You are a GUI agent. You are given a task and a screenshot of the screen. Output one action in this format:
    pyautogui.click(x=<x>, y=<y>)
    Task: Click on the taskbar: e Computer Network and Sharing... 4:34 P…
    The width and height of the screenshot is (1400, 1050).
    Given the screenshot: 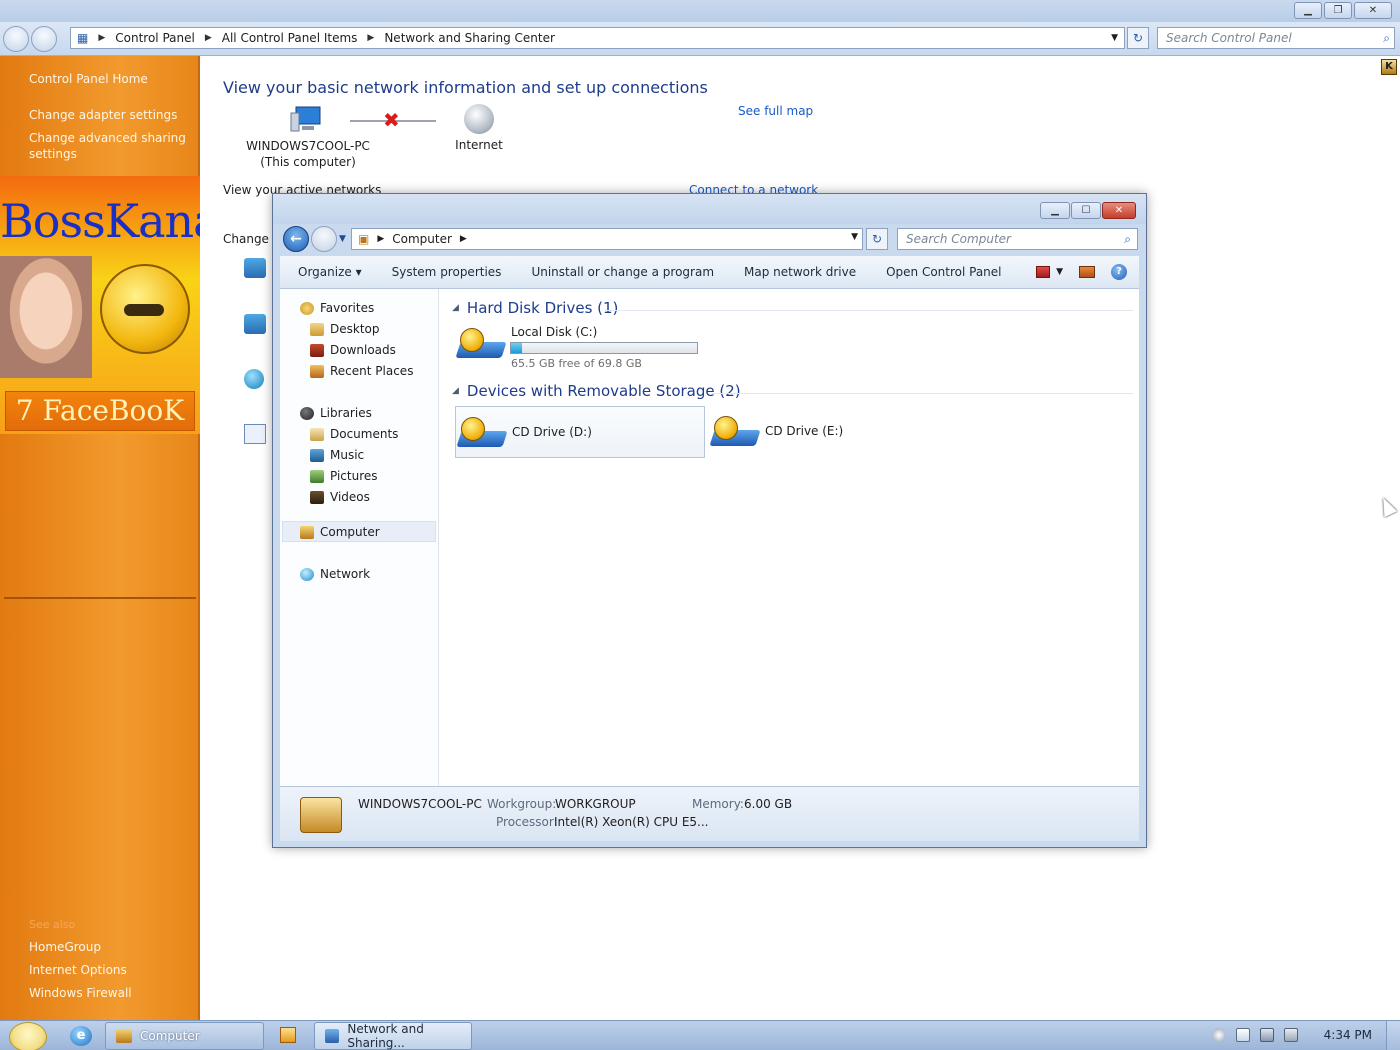 What is the action you would take?
    pyautogui.click(x=700, y=1035)
    